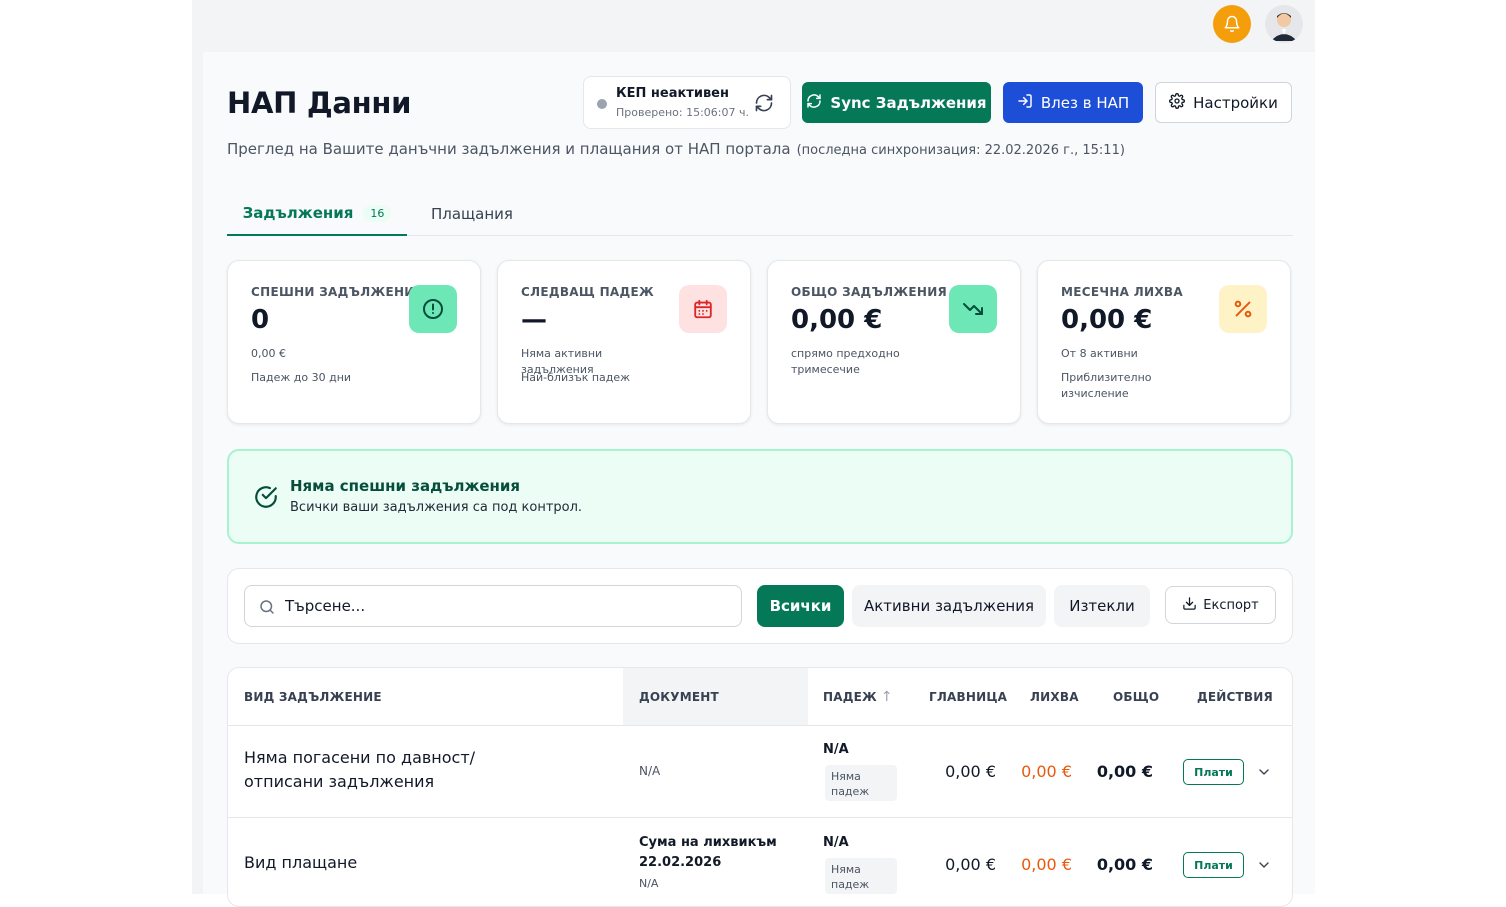  I want to click on export-label: Експорт, so click(1231, 605).